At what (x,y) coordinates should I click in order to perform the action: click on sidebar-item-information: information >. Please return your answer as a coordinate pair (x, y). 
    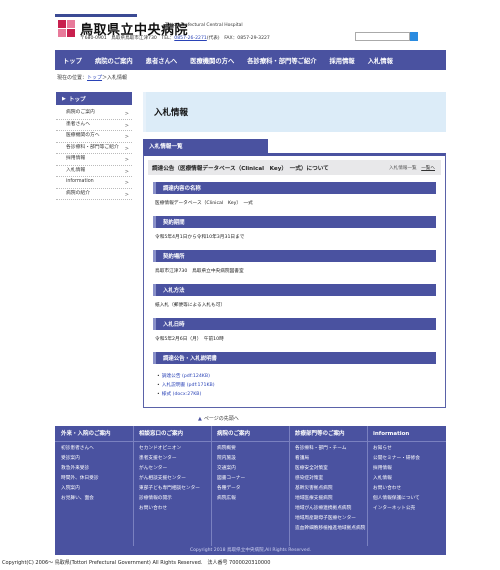
    Looking at the image, I should click on (94, 183).